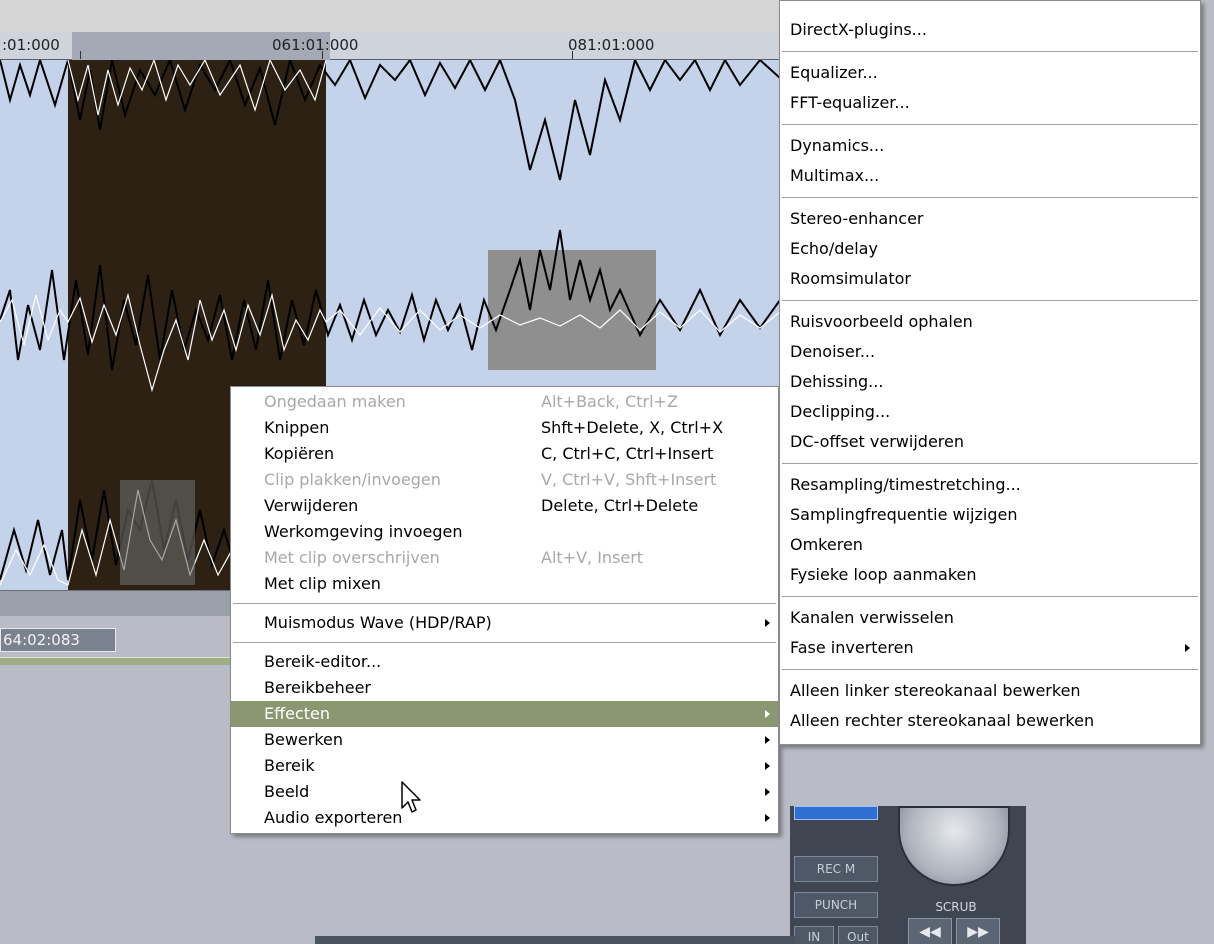 The image size is (1214, 944). What do you see at coordinates (877, 441) in the screenshot?
I see `menu-item-label: DC-offset verwijderen` at bounding box center [877, 441].